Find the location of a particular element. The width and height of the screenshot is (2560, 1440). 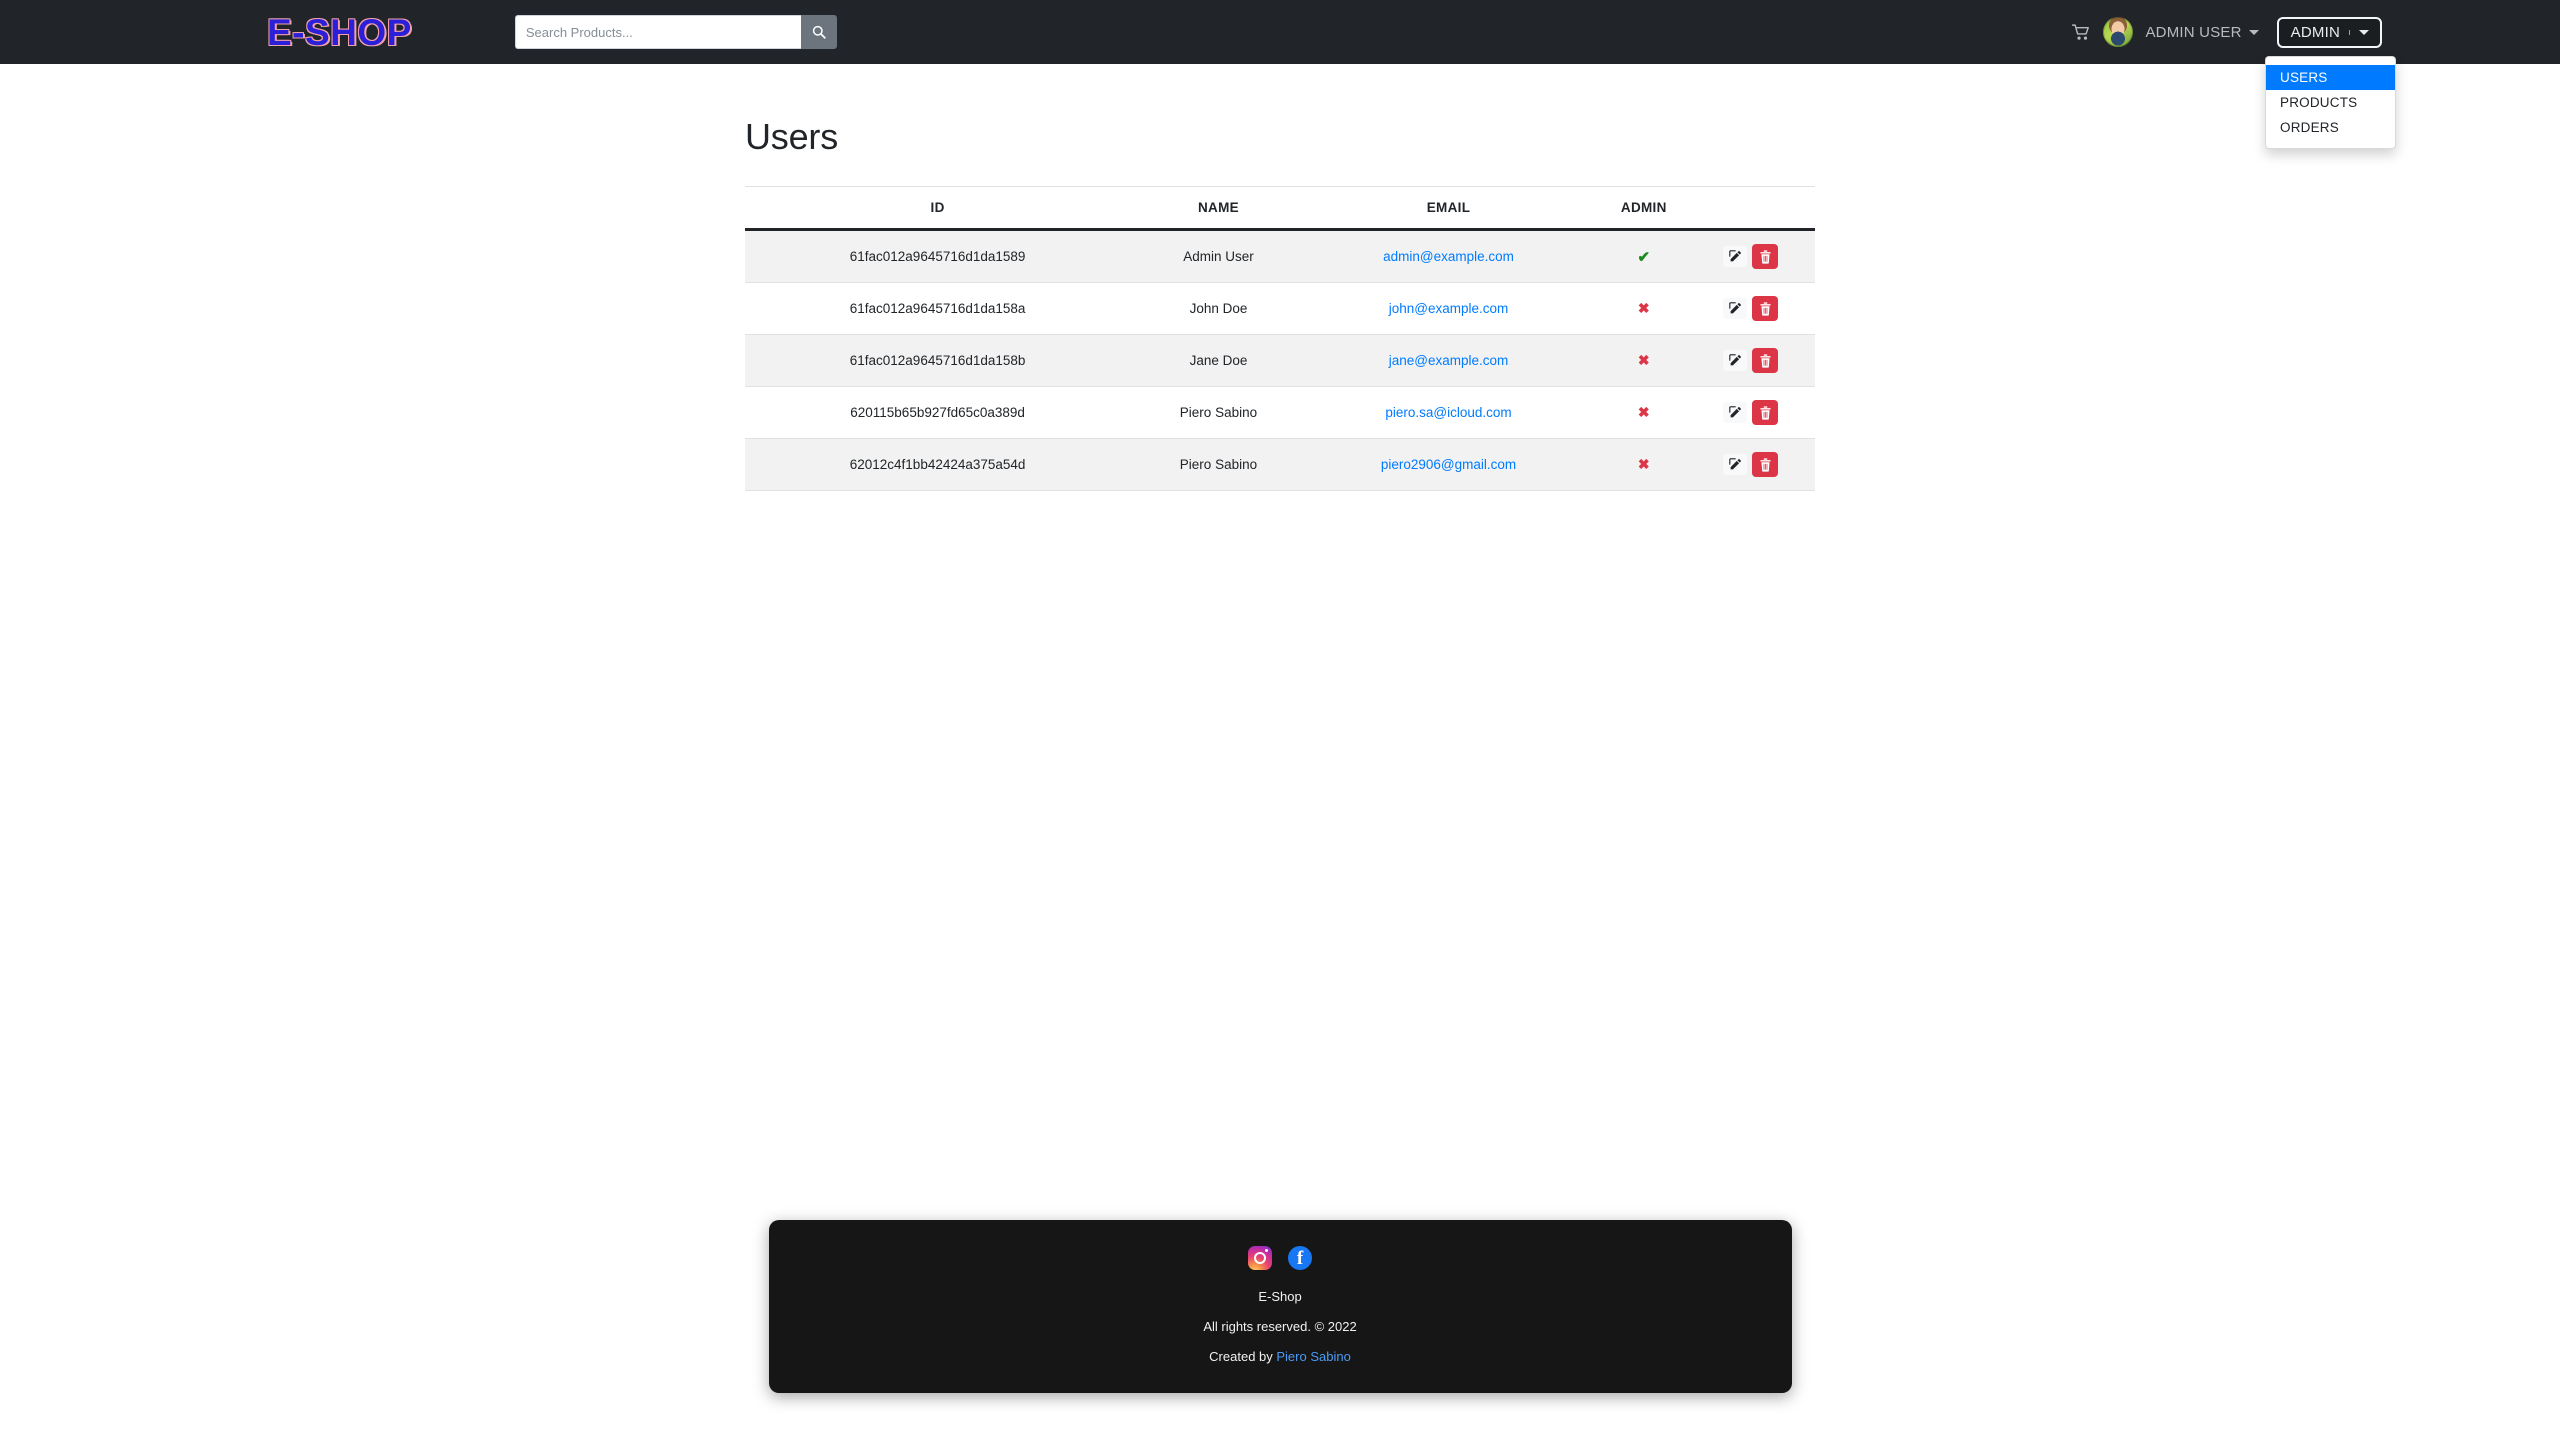

dropdown-item-products: PRODUCTS is located at coordinates (2330, 102).